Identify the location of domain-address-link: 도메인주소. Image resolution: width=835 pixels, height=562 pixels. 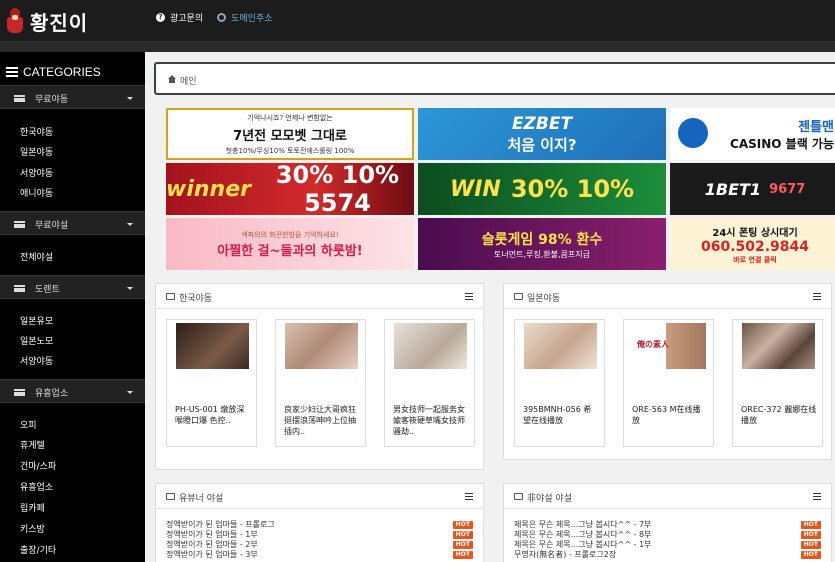
(245, 17).